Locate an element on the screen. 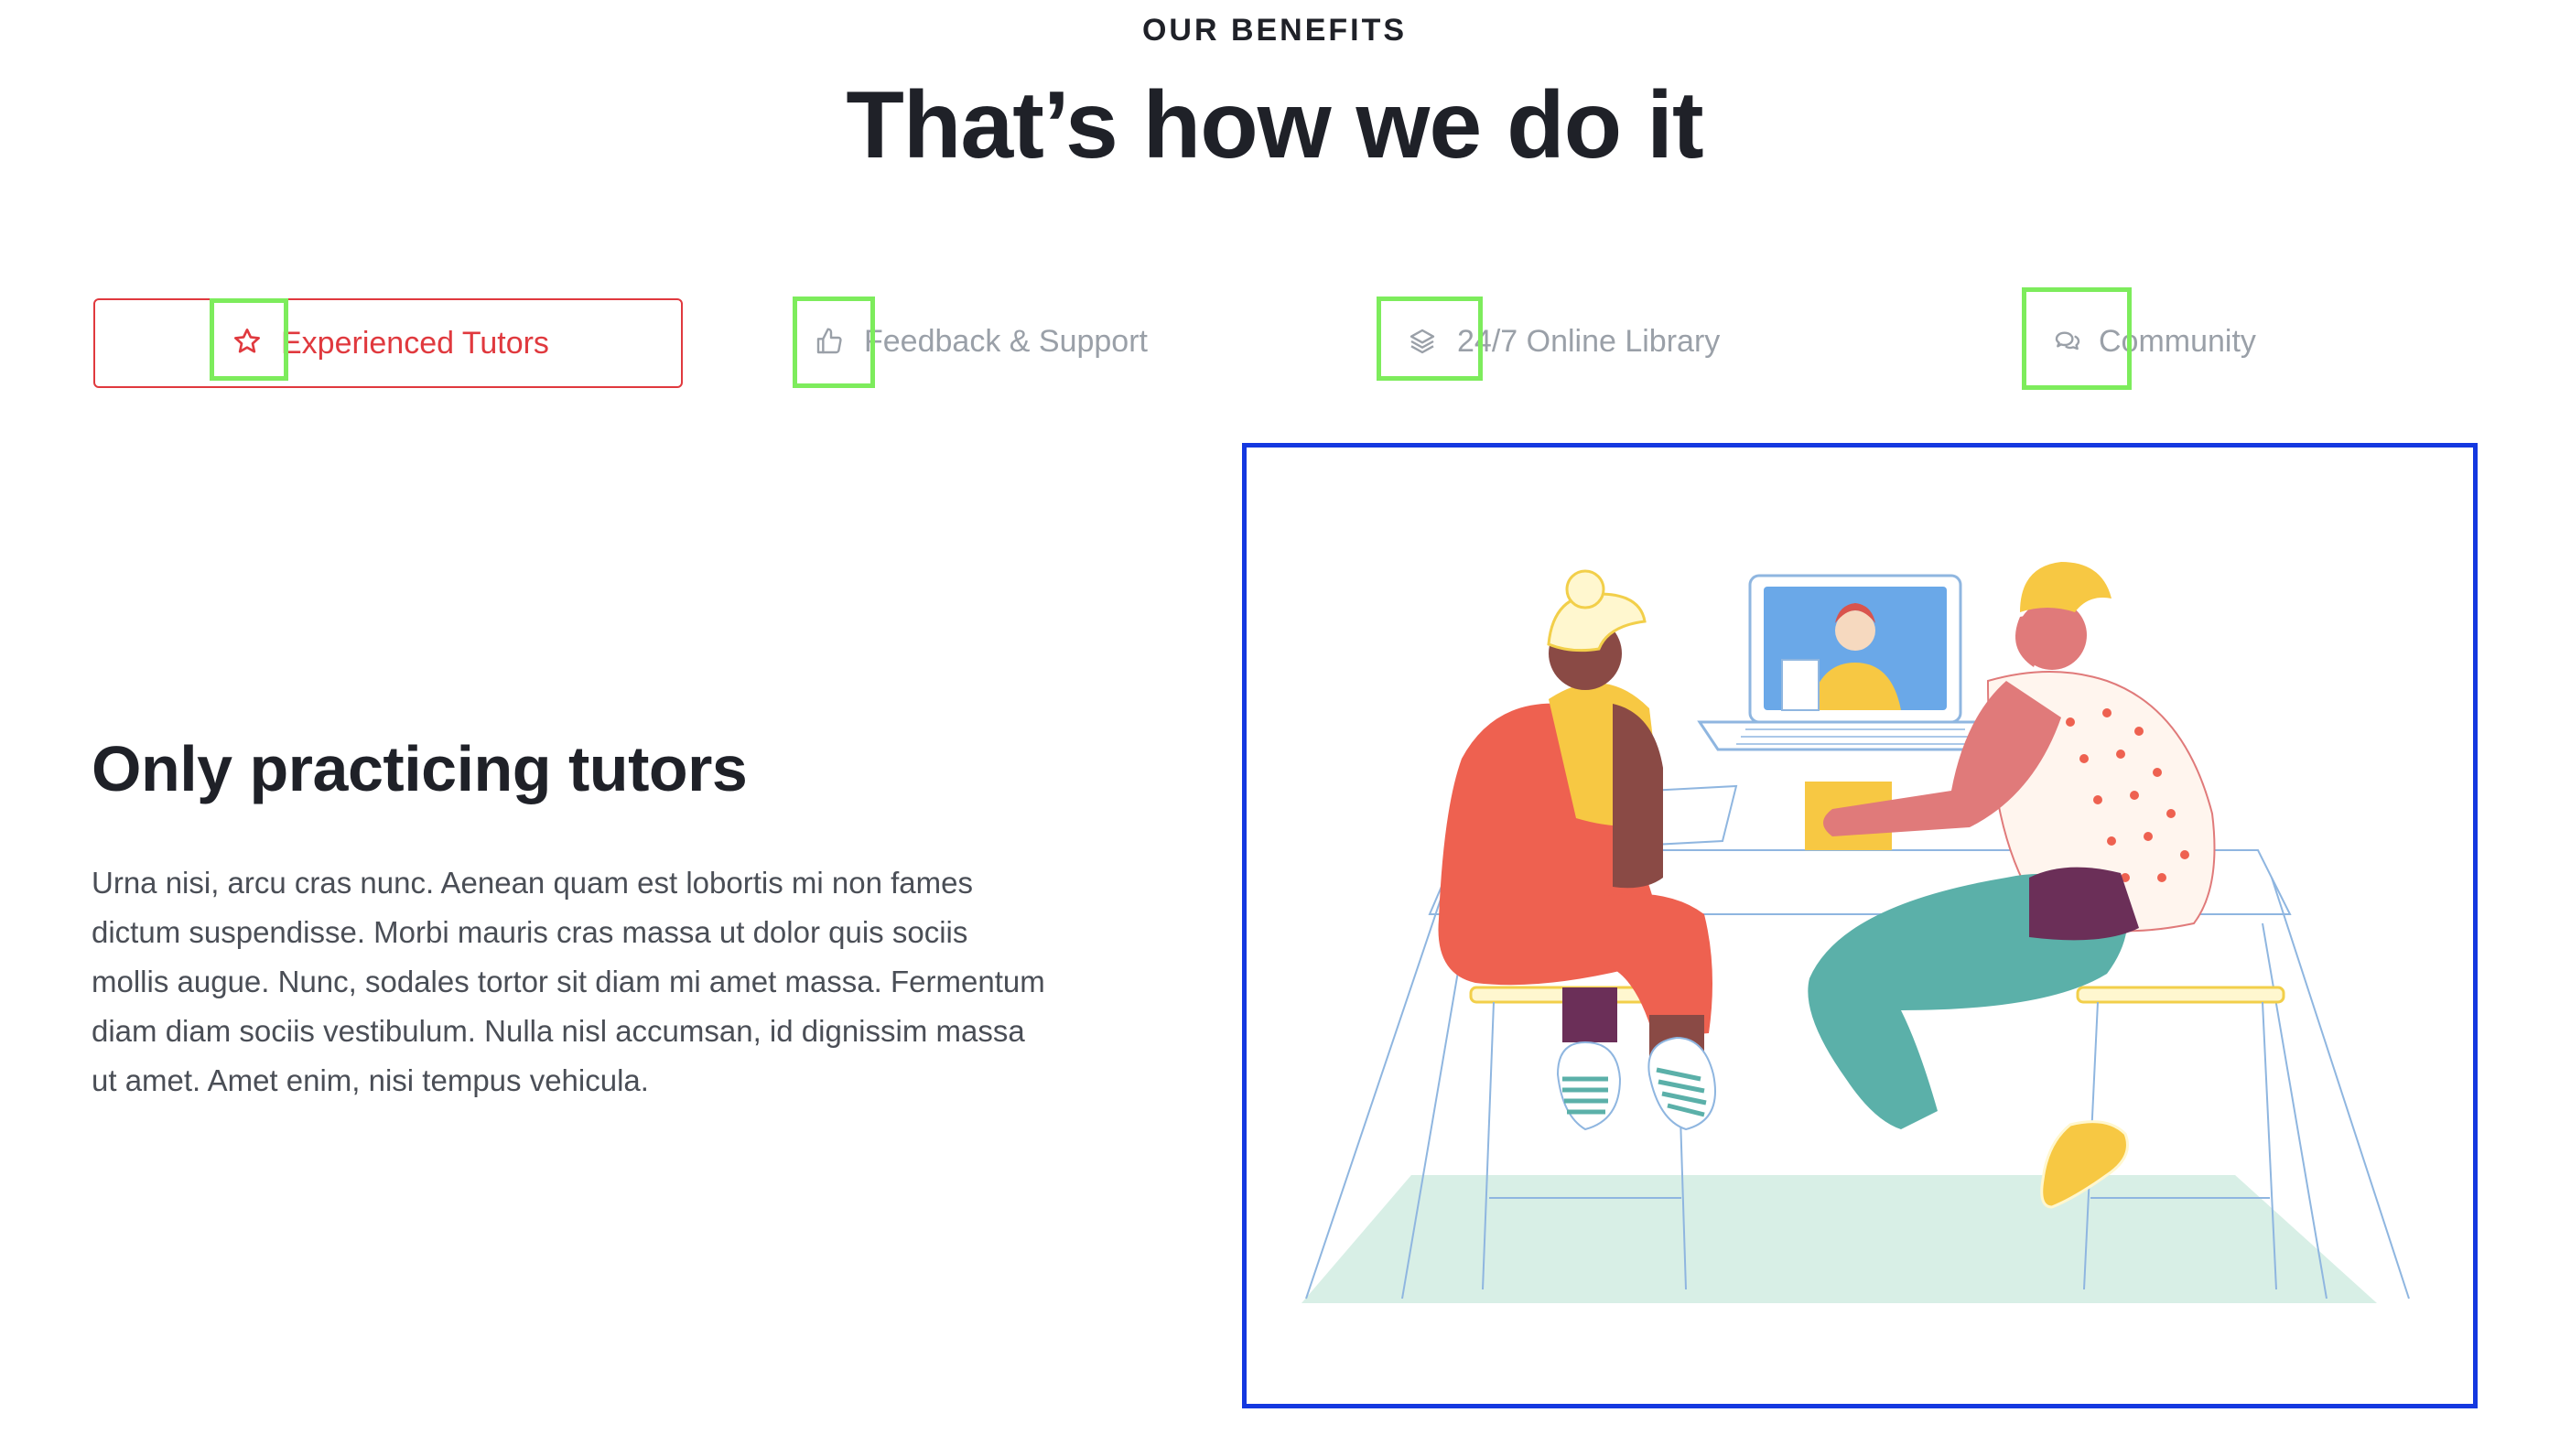 Image resolution: width=2549 pixels, height=1456 pixels. eyebrow-label: OUR BENEFITS is located at coordinates (1274, 30).